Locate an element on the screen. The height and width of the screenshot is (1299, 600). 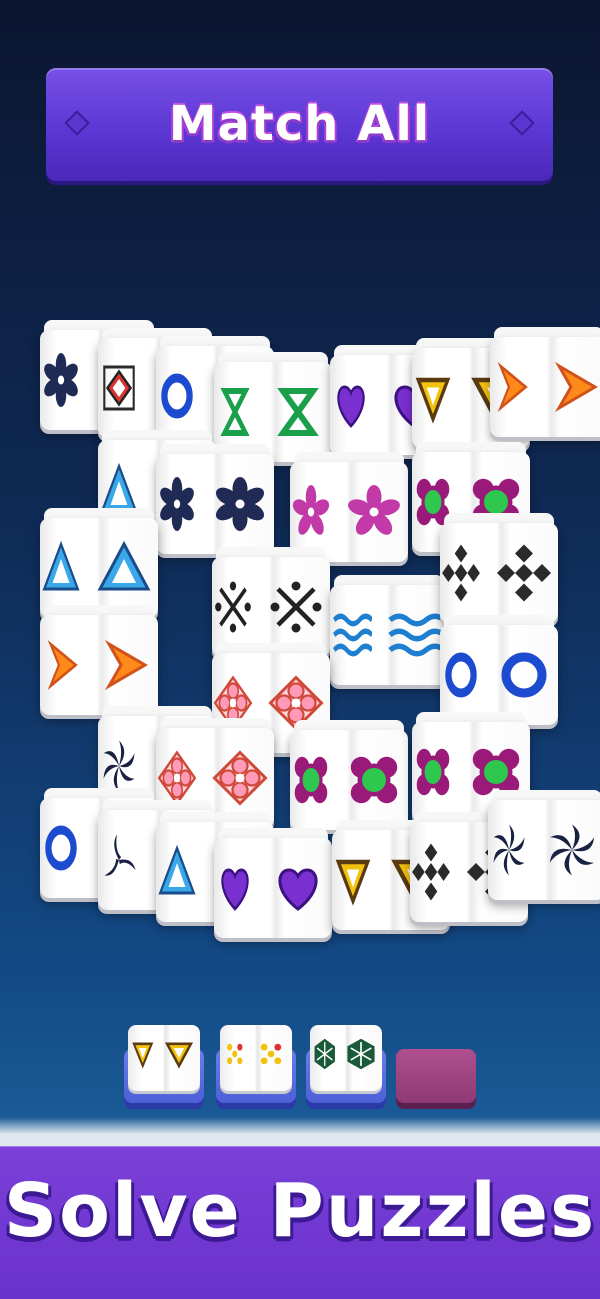
tray-slot is located at coordinates (436, 1076).